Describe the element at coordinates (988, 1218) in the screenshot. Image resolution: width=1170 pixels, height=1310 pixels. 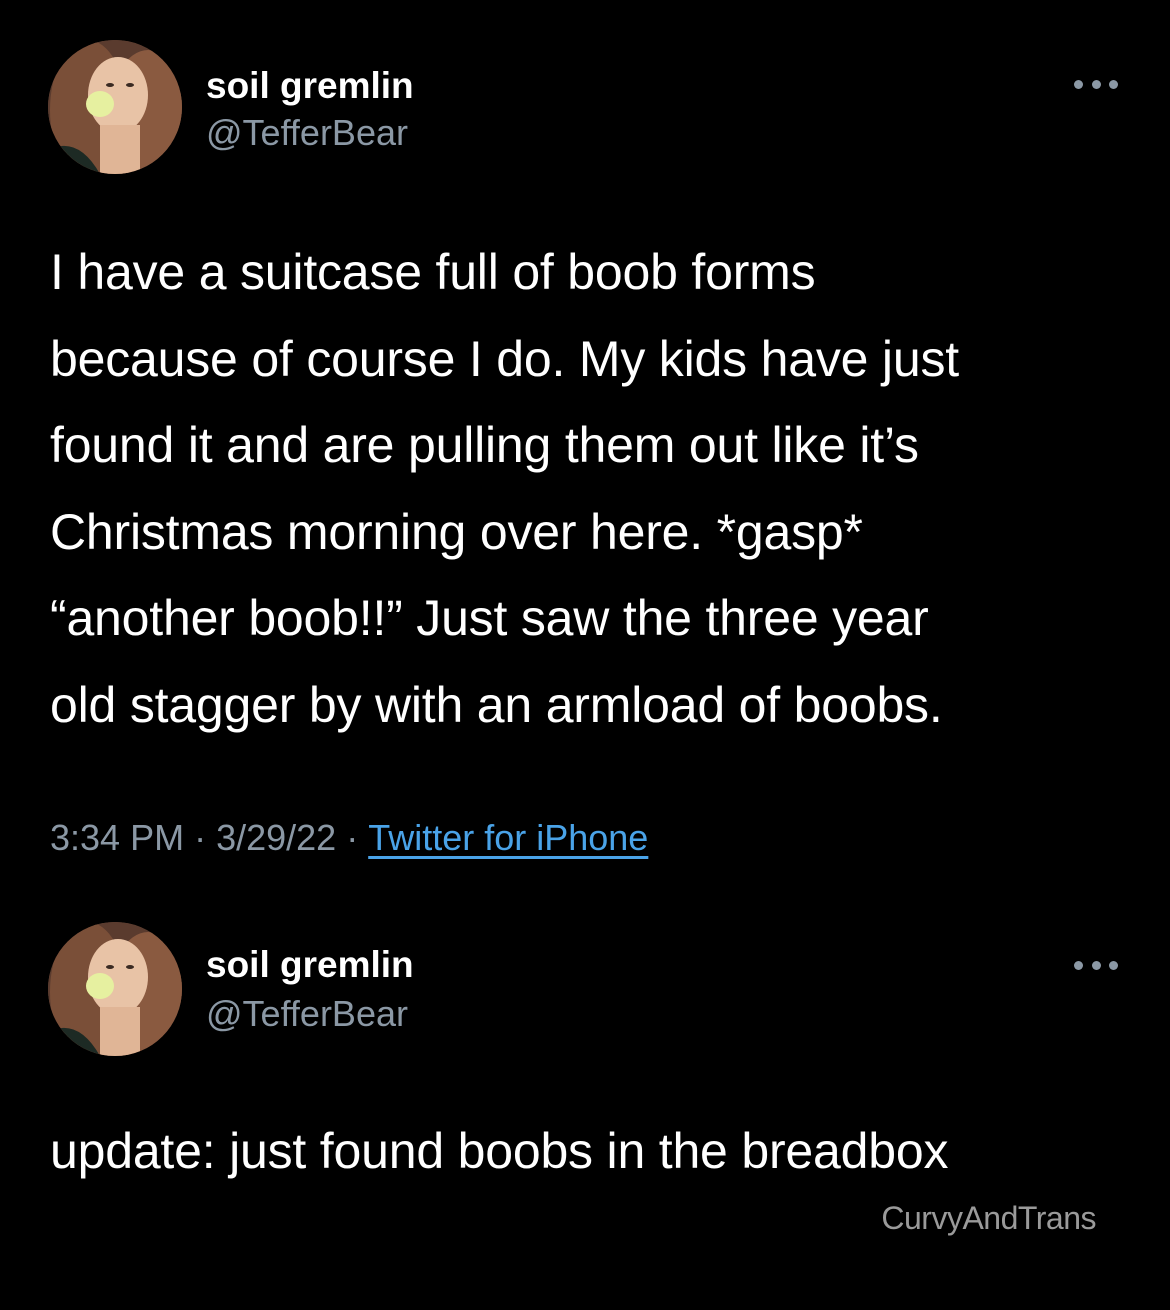
I see `watermark: CurvyAndTrans` at that location.